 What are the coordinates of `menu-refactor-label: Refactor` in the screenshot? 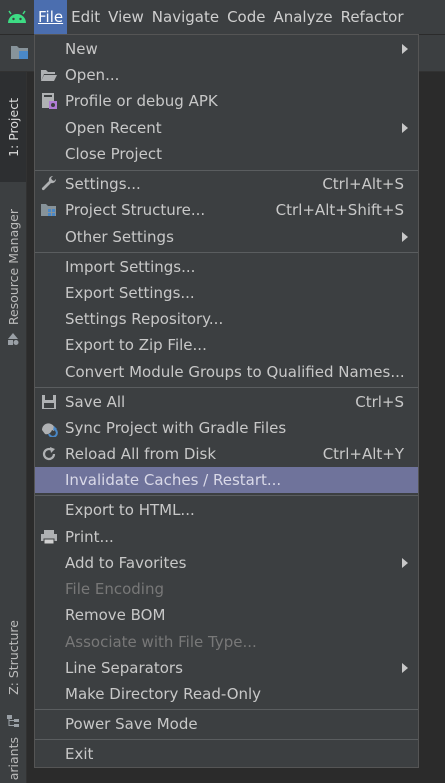 It's located at (372, 17).